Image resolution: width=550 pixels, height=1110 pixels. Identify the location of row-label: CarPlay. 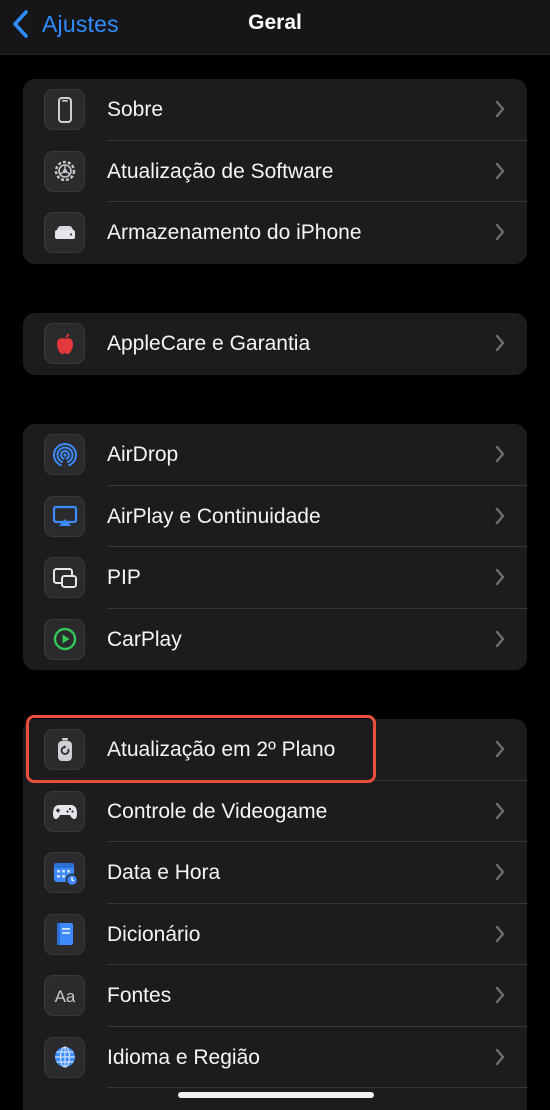
(144, 639).